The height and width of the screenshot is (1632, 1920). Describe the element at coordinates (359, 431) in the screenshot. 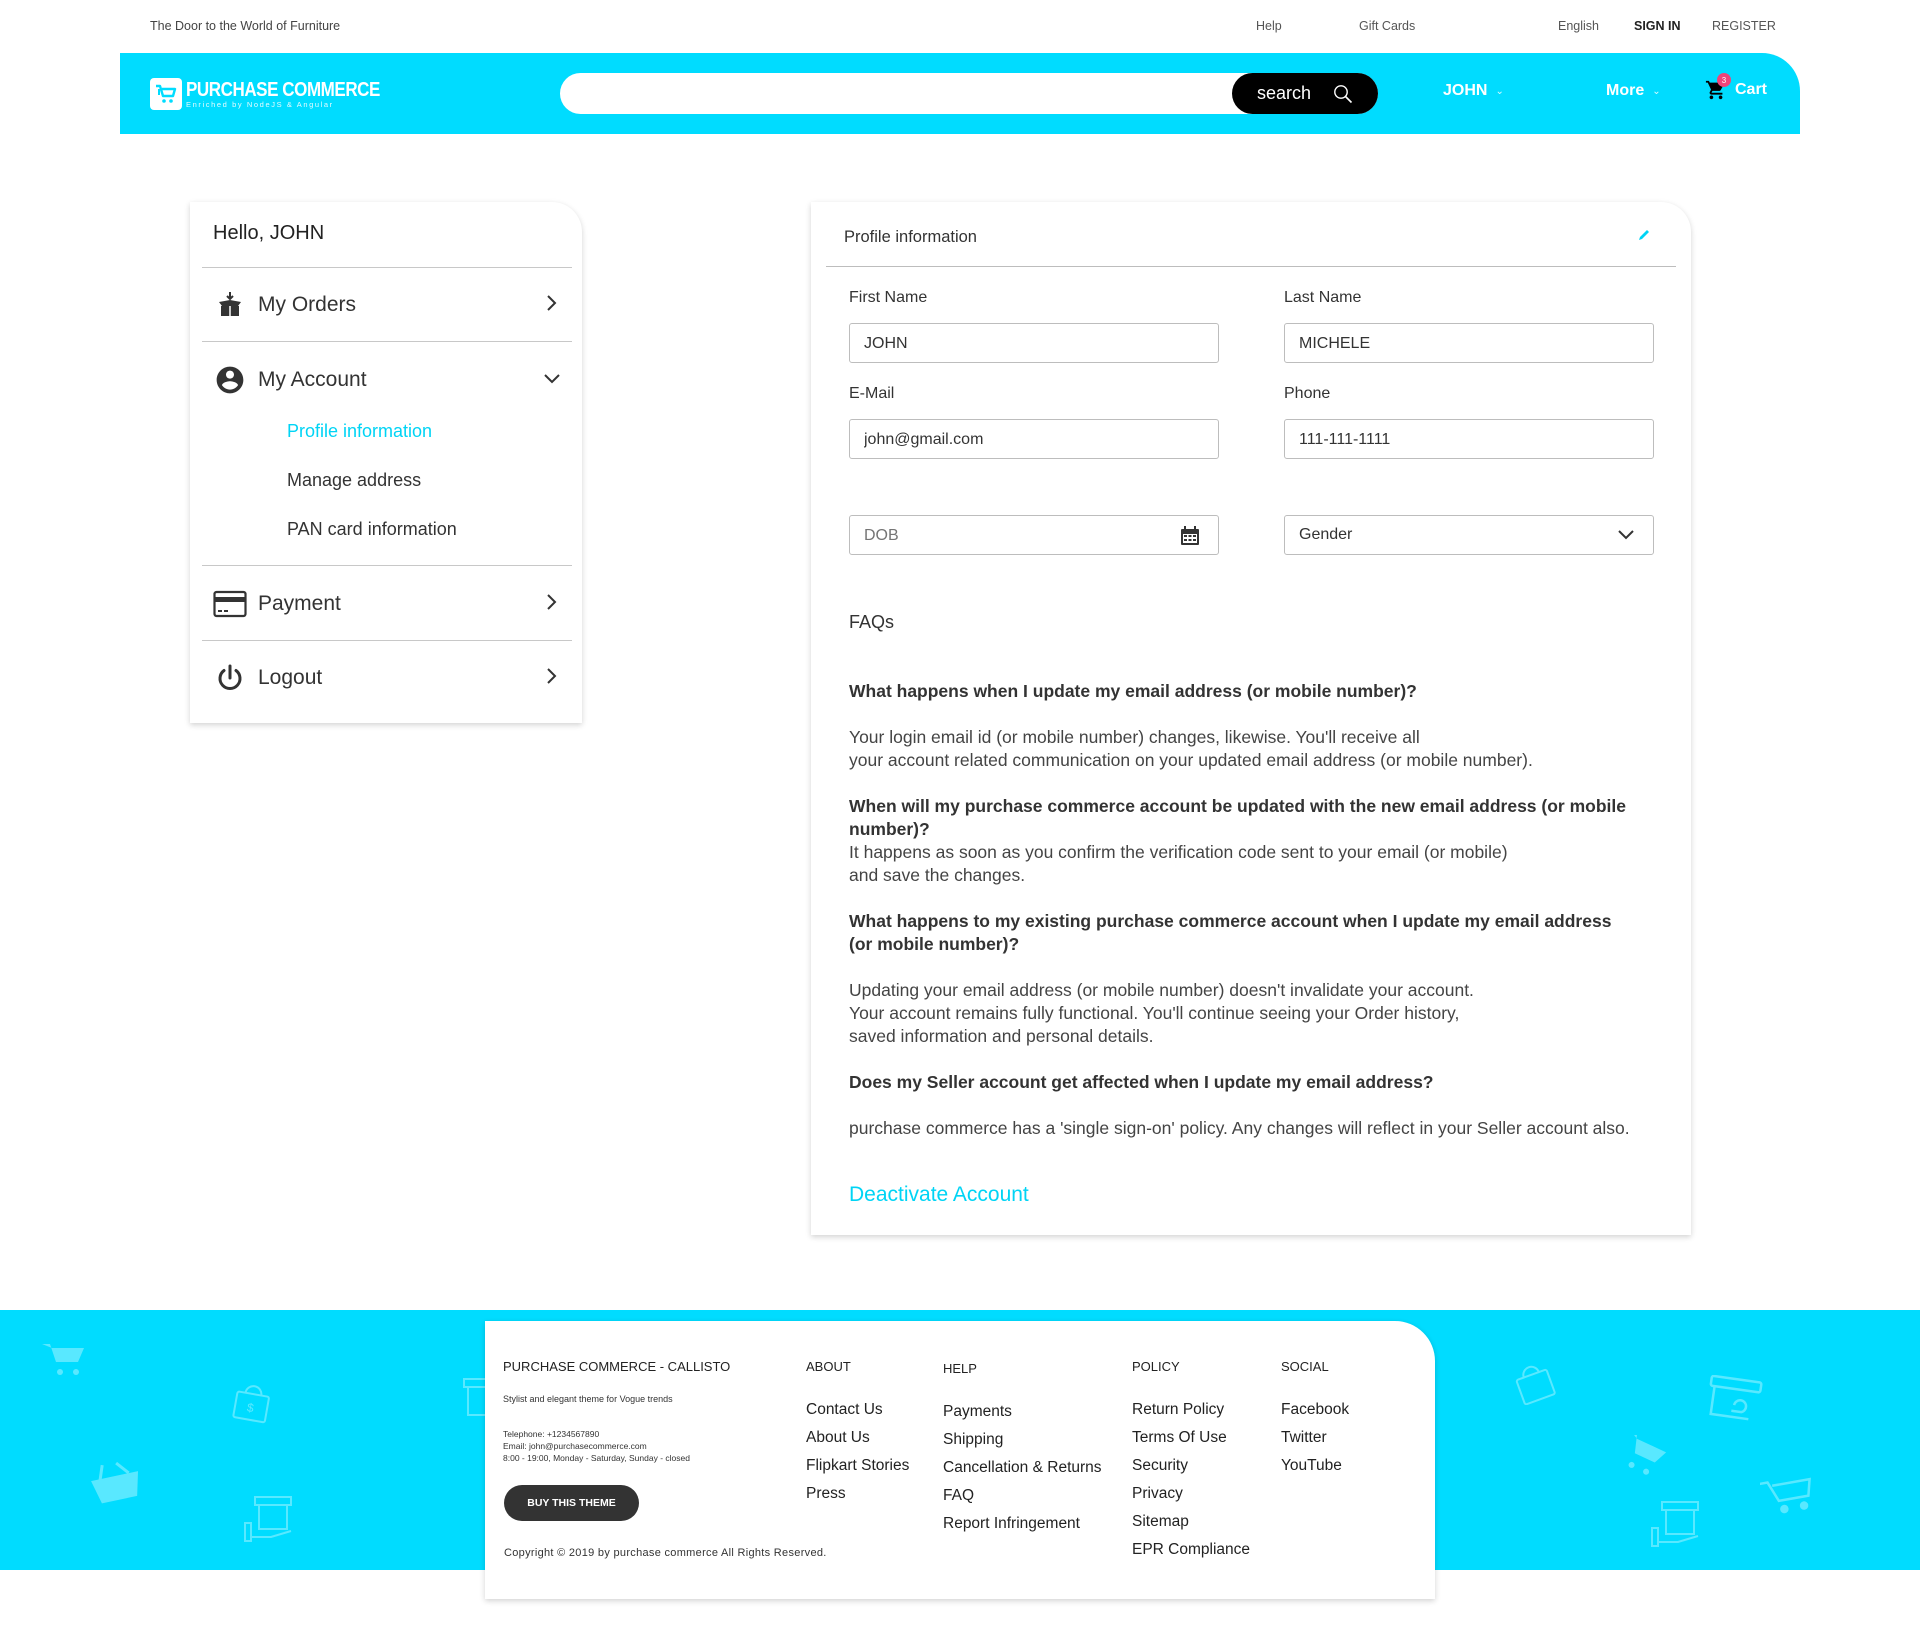

I see `submenu-profile-information: Profile information` at that location.